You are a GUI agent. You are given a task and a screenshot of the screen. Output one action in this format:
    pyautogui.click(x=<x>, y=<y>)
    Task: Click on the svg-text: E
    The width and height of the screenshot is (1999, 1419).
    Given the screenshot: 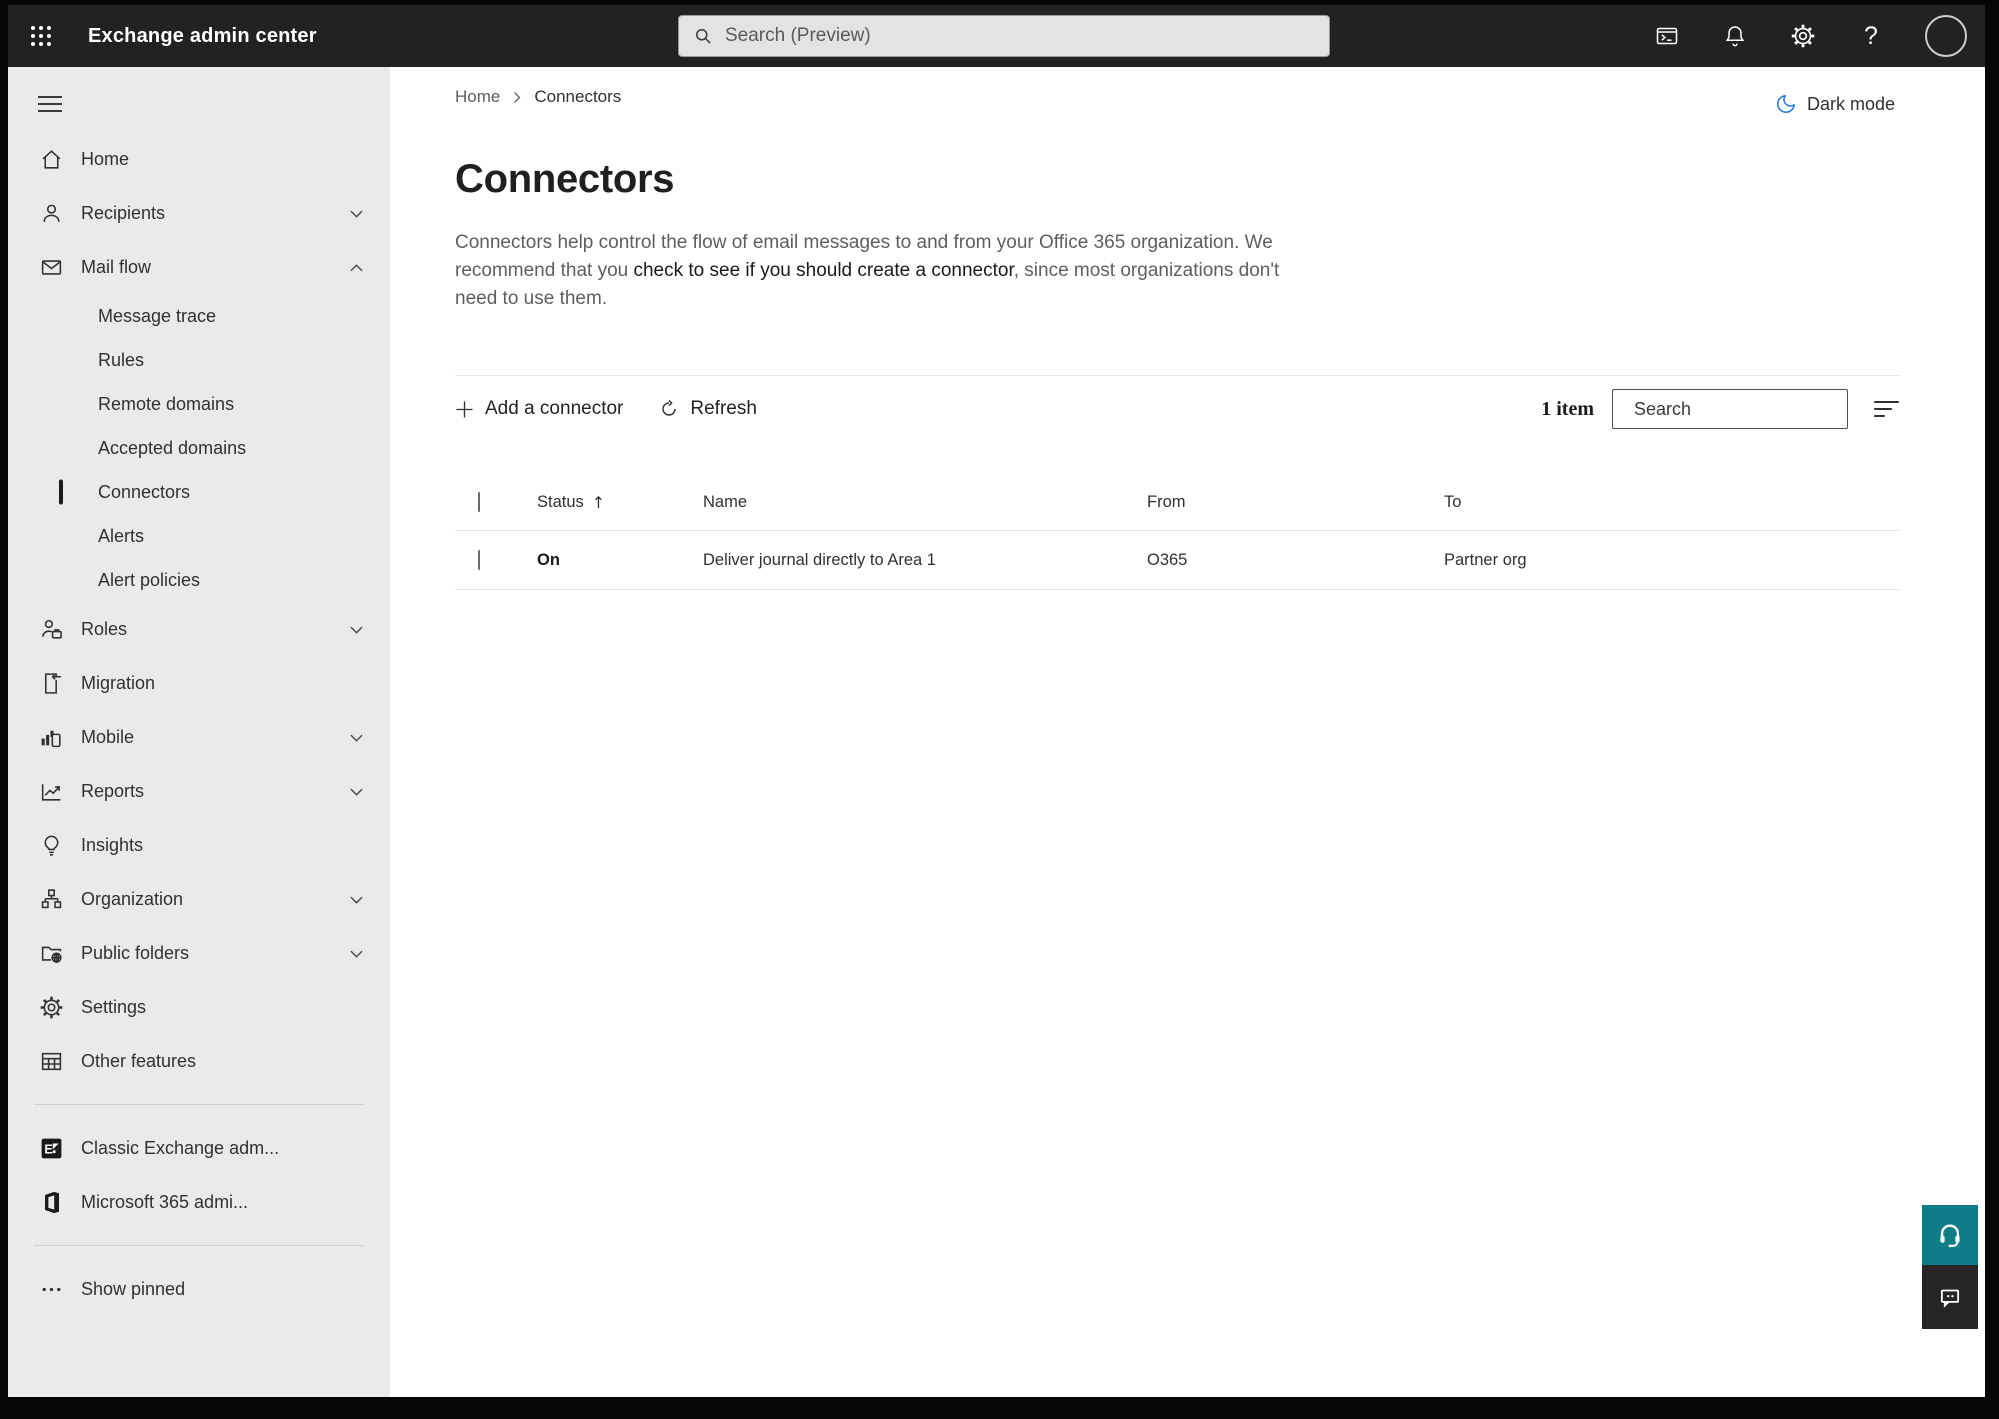 What is the action you would take?
    pyautogui.click(x=48, y=1149)
    